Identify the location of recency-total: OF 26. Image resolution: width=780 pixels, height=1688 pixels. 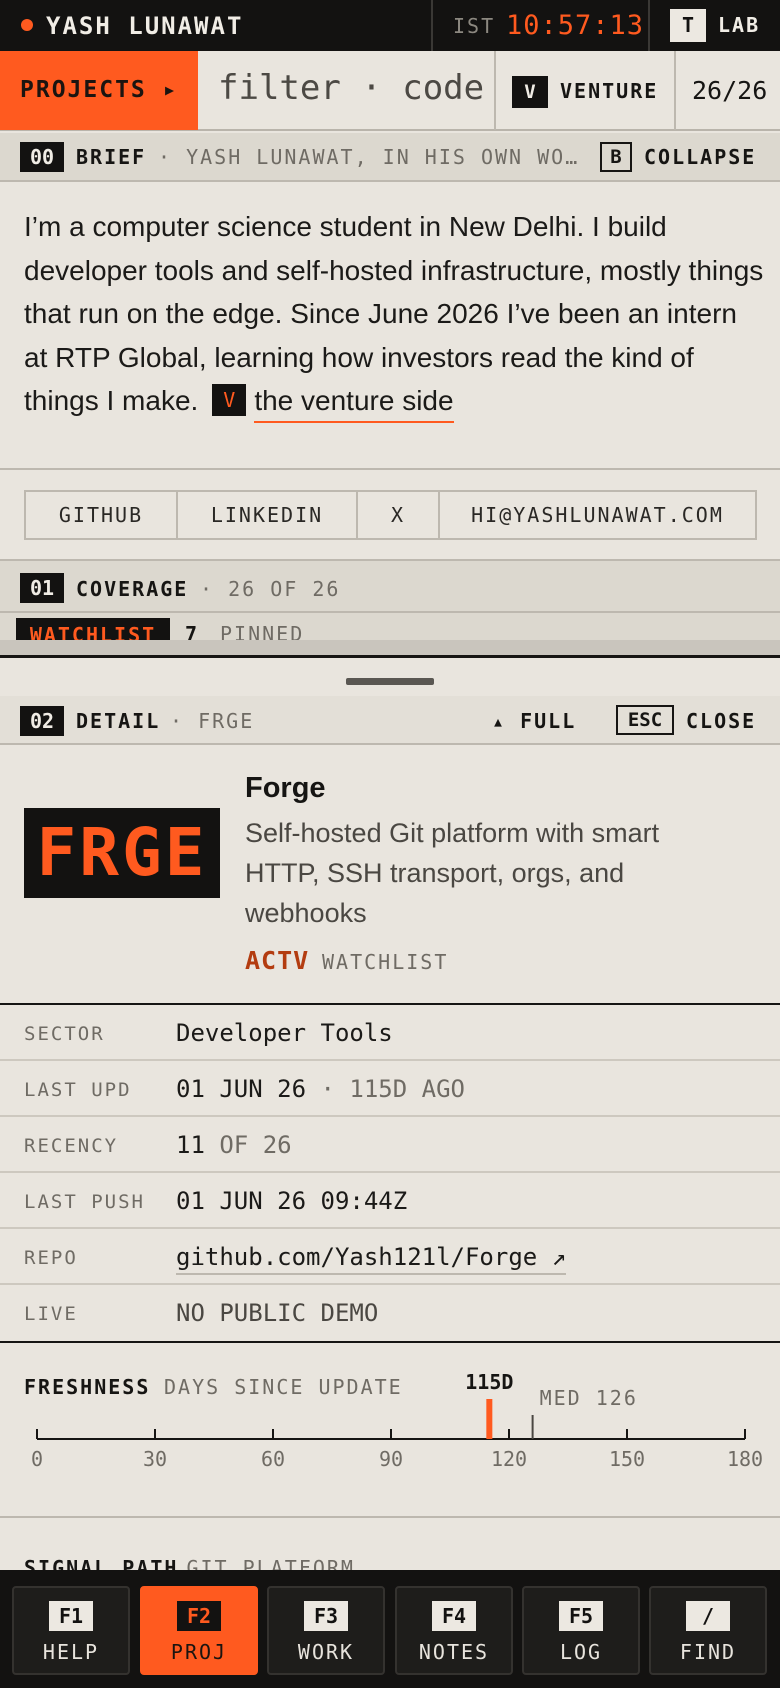
(255, 1145).